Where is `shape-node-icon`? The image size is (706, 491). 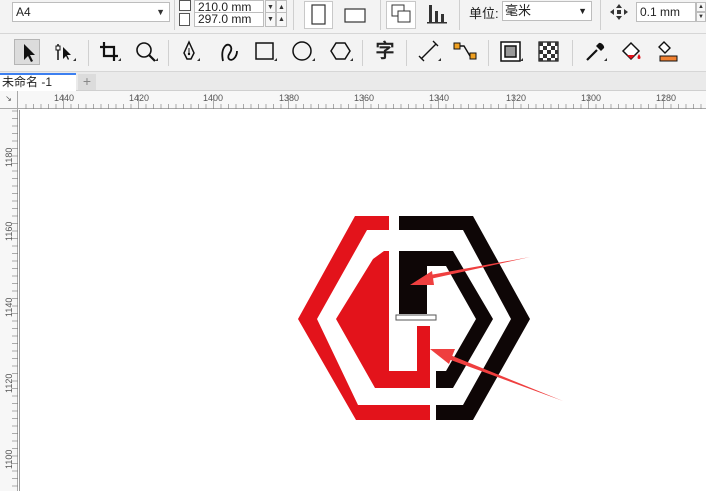 shape-node-icon is located at coordinates (65, 52).